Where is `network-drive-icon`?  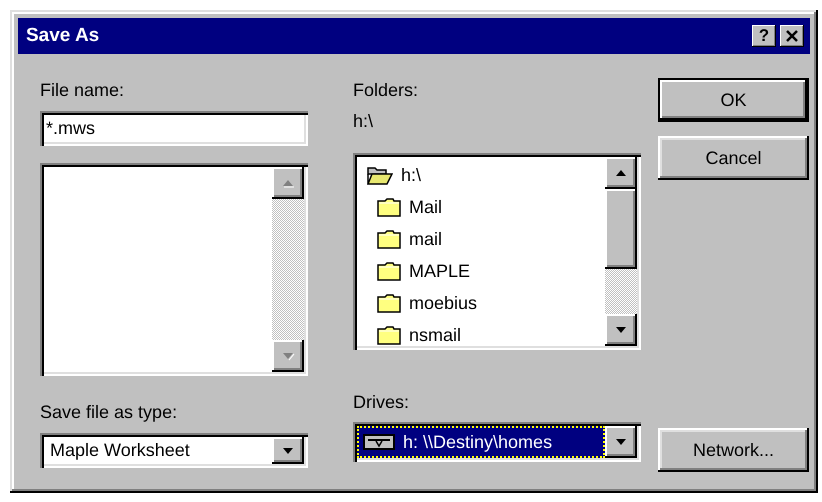
network-drive-icon is located at coordinates (379, 442).